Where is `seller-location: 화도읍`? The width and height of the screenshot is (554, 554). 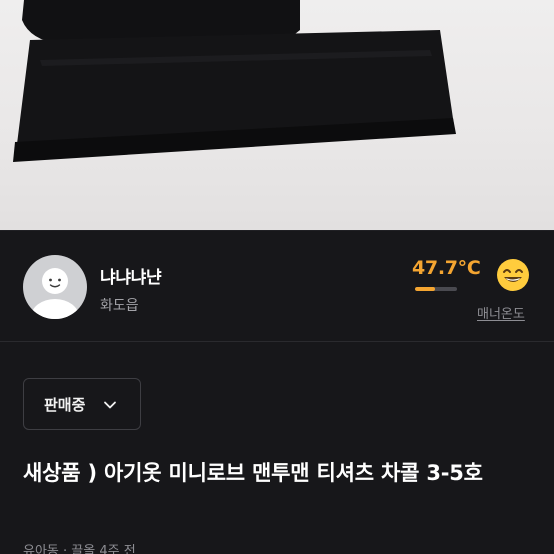
seller-location: 화도읍 is located at coordinates (119, 306).